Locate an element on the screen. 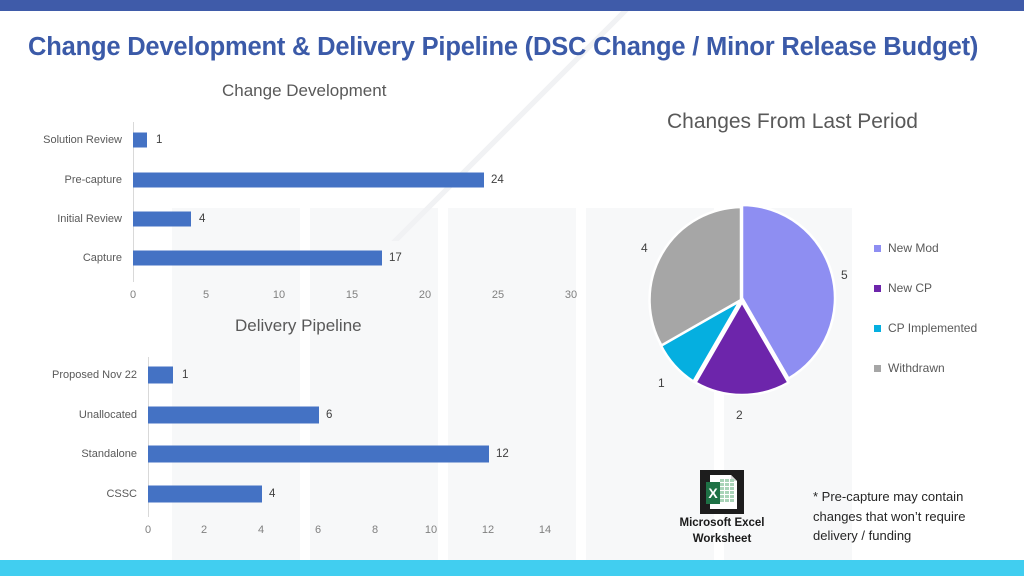  axis-tick-label: 8 is located at coordinates (375, 530).